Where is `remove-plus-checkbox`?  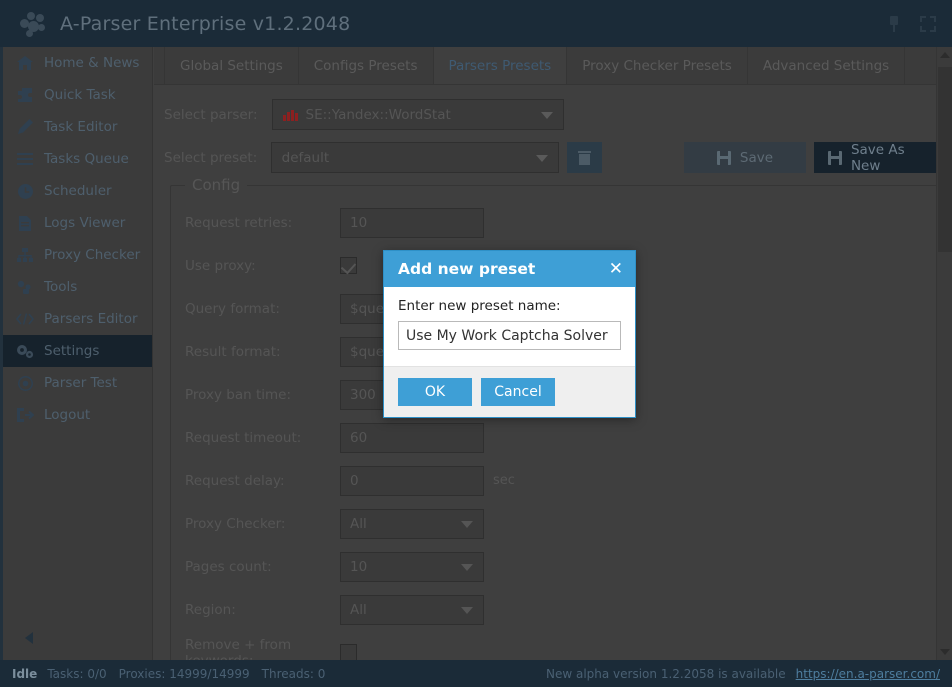
remove-plus-checkbox is located at coordinates (348, 652).